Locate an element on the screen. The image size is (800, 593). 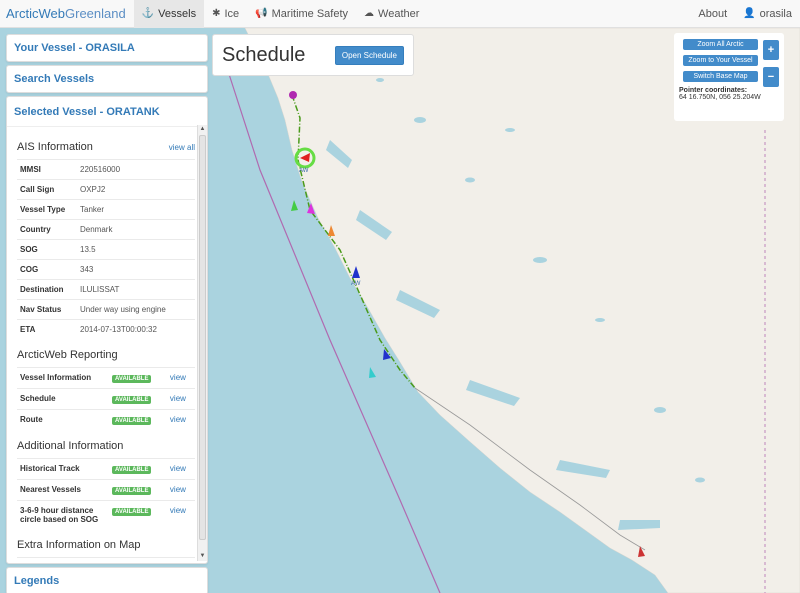
nav-ice: ✱ Ice is located at coordinates (225, 14).